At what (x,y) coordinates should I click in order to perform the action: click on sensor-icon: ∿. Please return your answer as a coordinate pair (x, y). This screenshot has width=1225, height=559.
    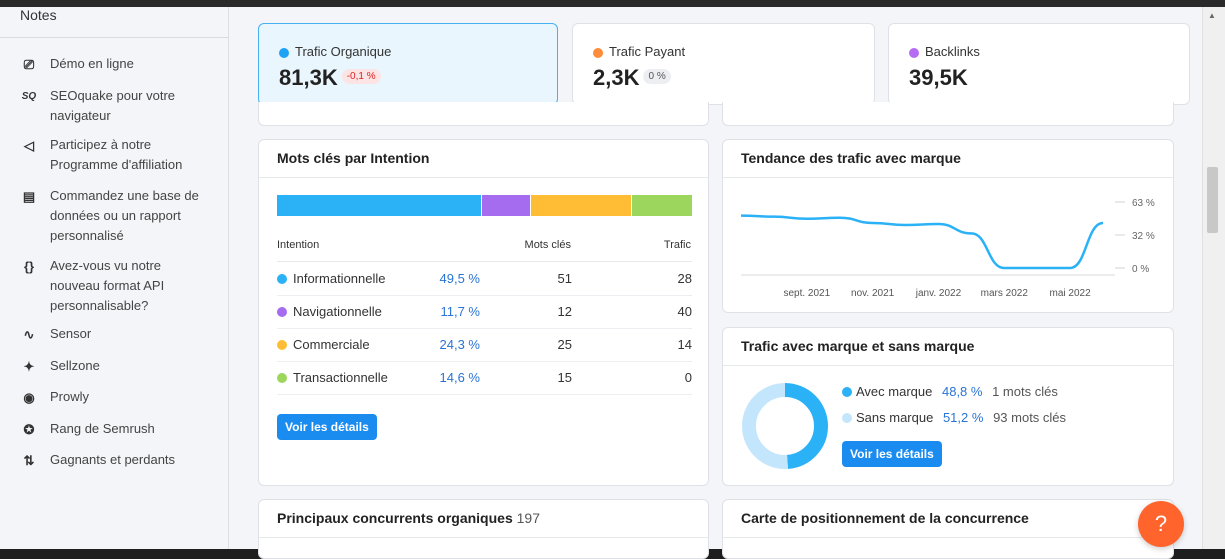
    Looking at the image, I should click on (29, 334).